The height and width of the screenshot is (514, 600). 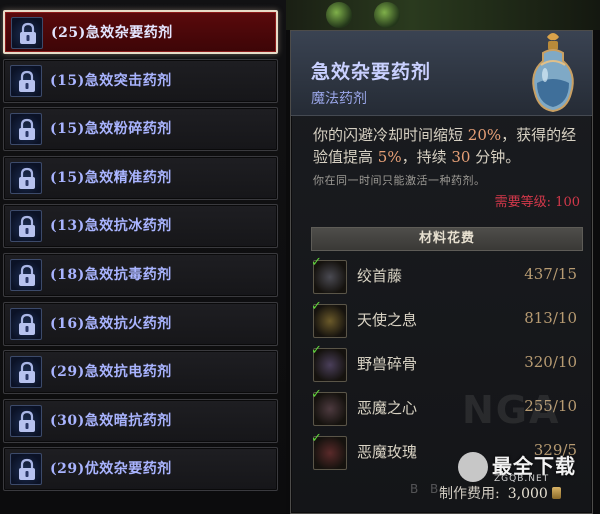 I want to click on potion-name: (18)急效抗毒药剂, so click(x=111, y=275).